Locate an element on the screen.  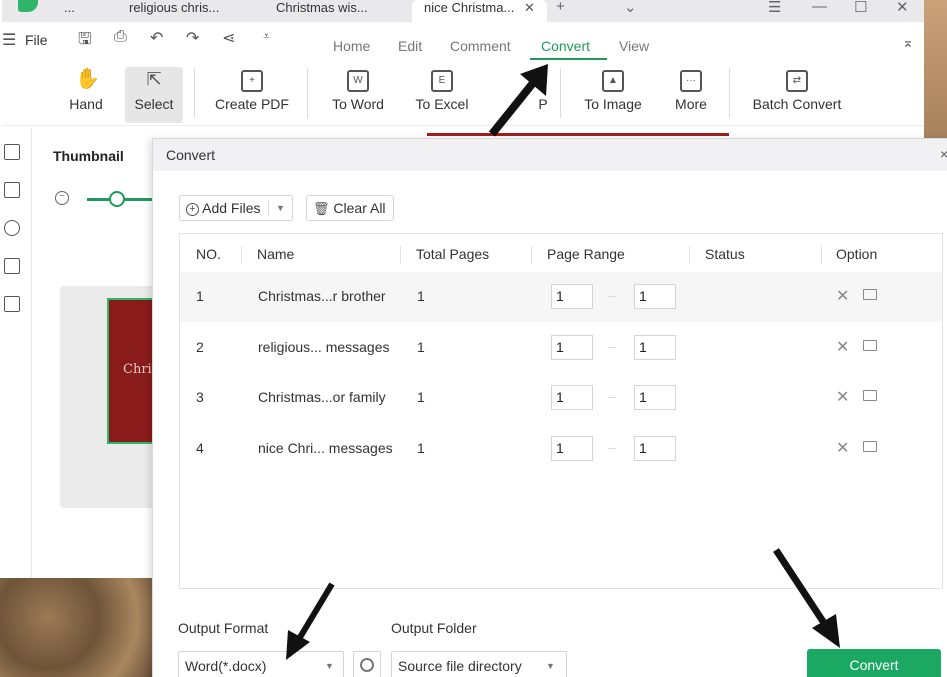
create-pdf-button: + Create PDF is located at coordinates (252, 92).